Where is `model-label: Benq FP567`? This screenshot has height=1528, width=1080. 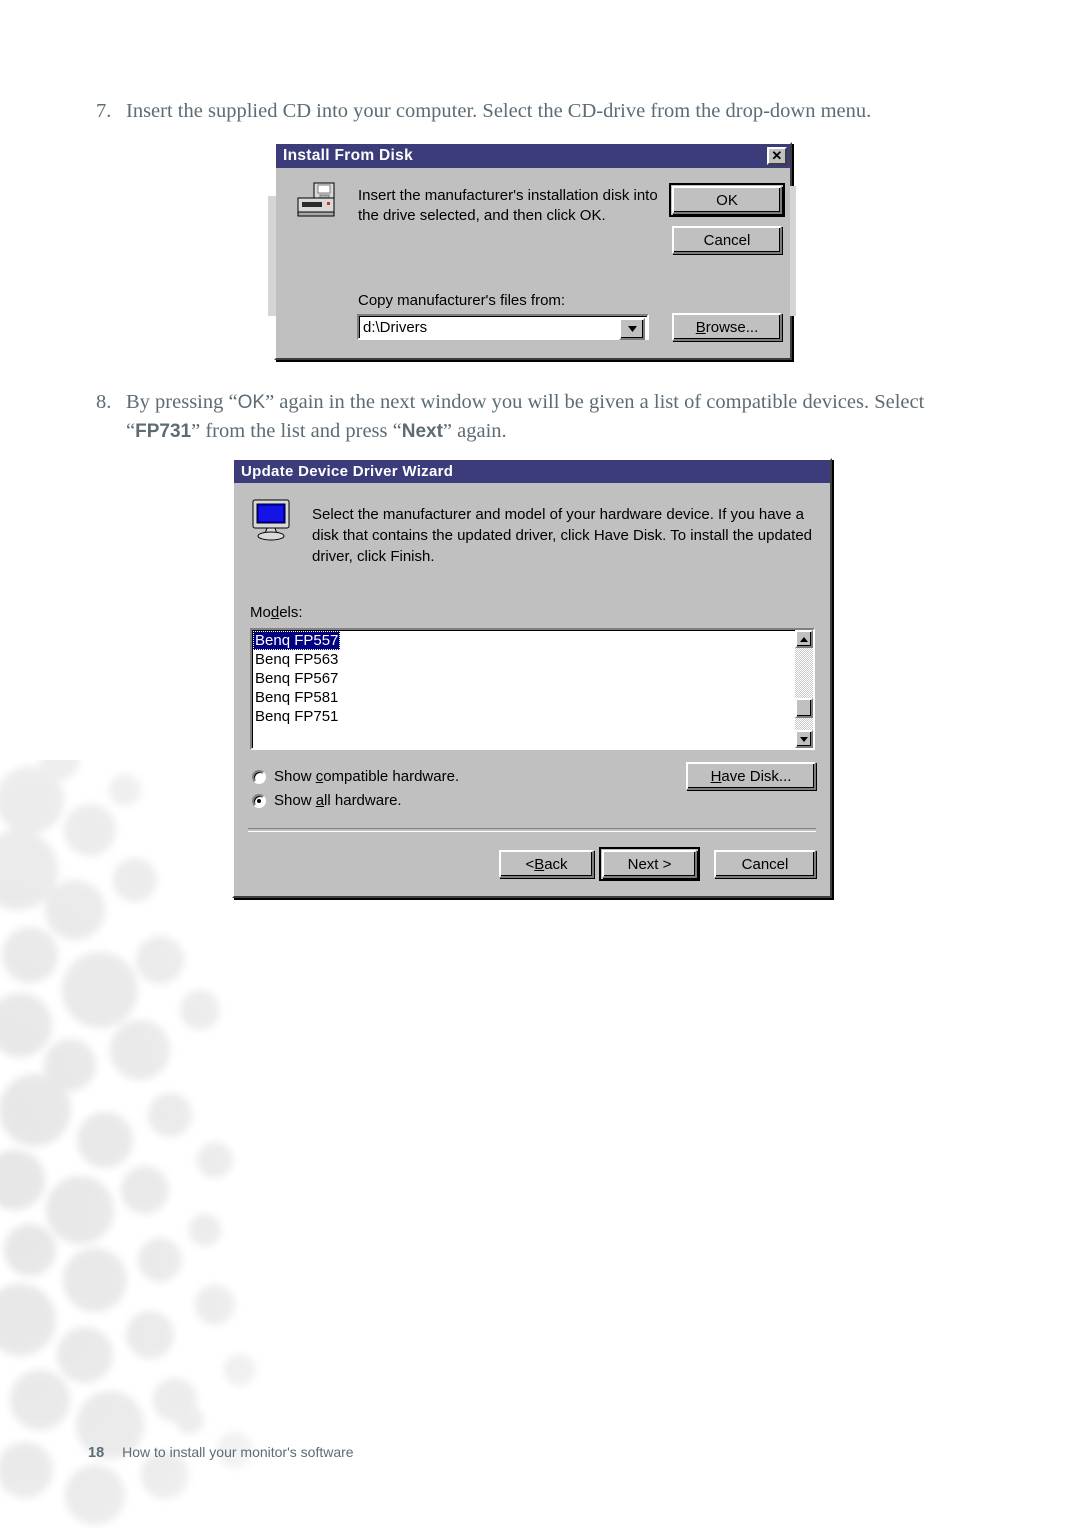 model-label: Benq FP567 is located at coordinates (297, 678).